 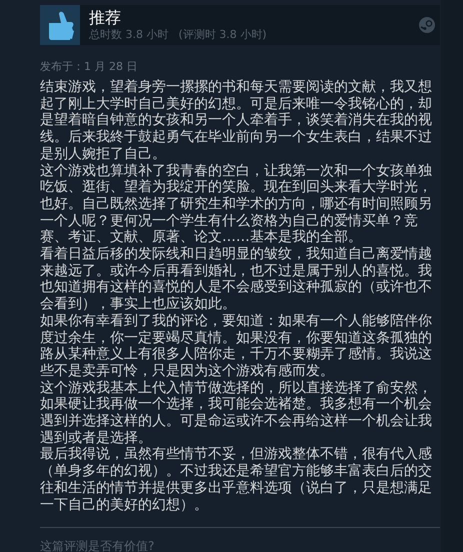 What do you see at coordinates (236, 279) in the screenshot?
I see `review-paragraph: 看着日益后移的发际线和日趋明显的皱纹，我知道自己离爱情越来越远了。或许今后再看到婚礼，也不过是属于别人的喜悦。我也知道拥有这样的喜悦的人是不会感受到这种孤寂的（或许也不会看到），事实上也应该如此。` at bounding box center [236, 279].